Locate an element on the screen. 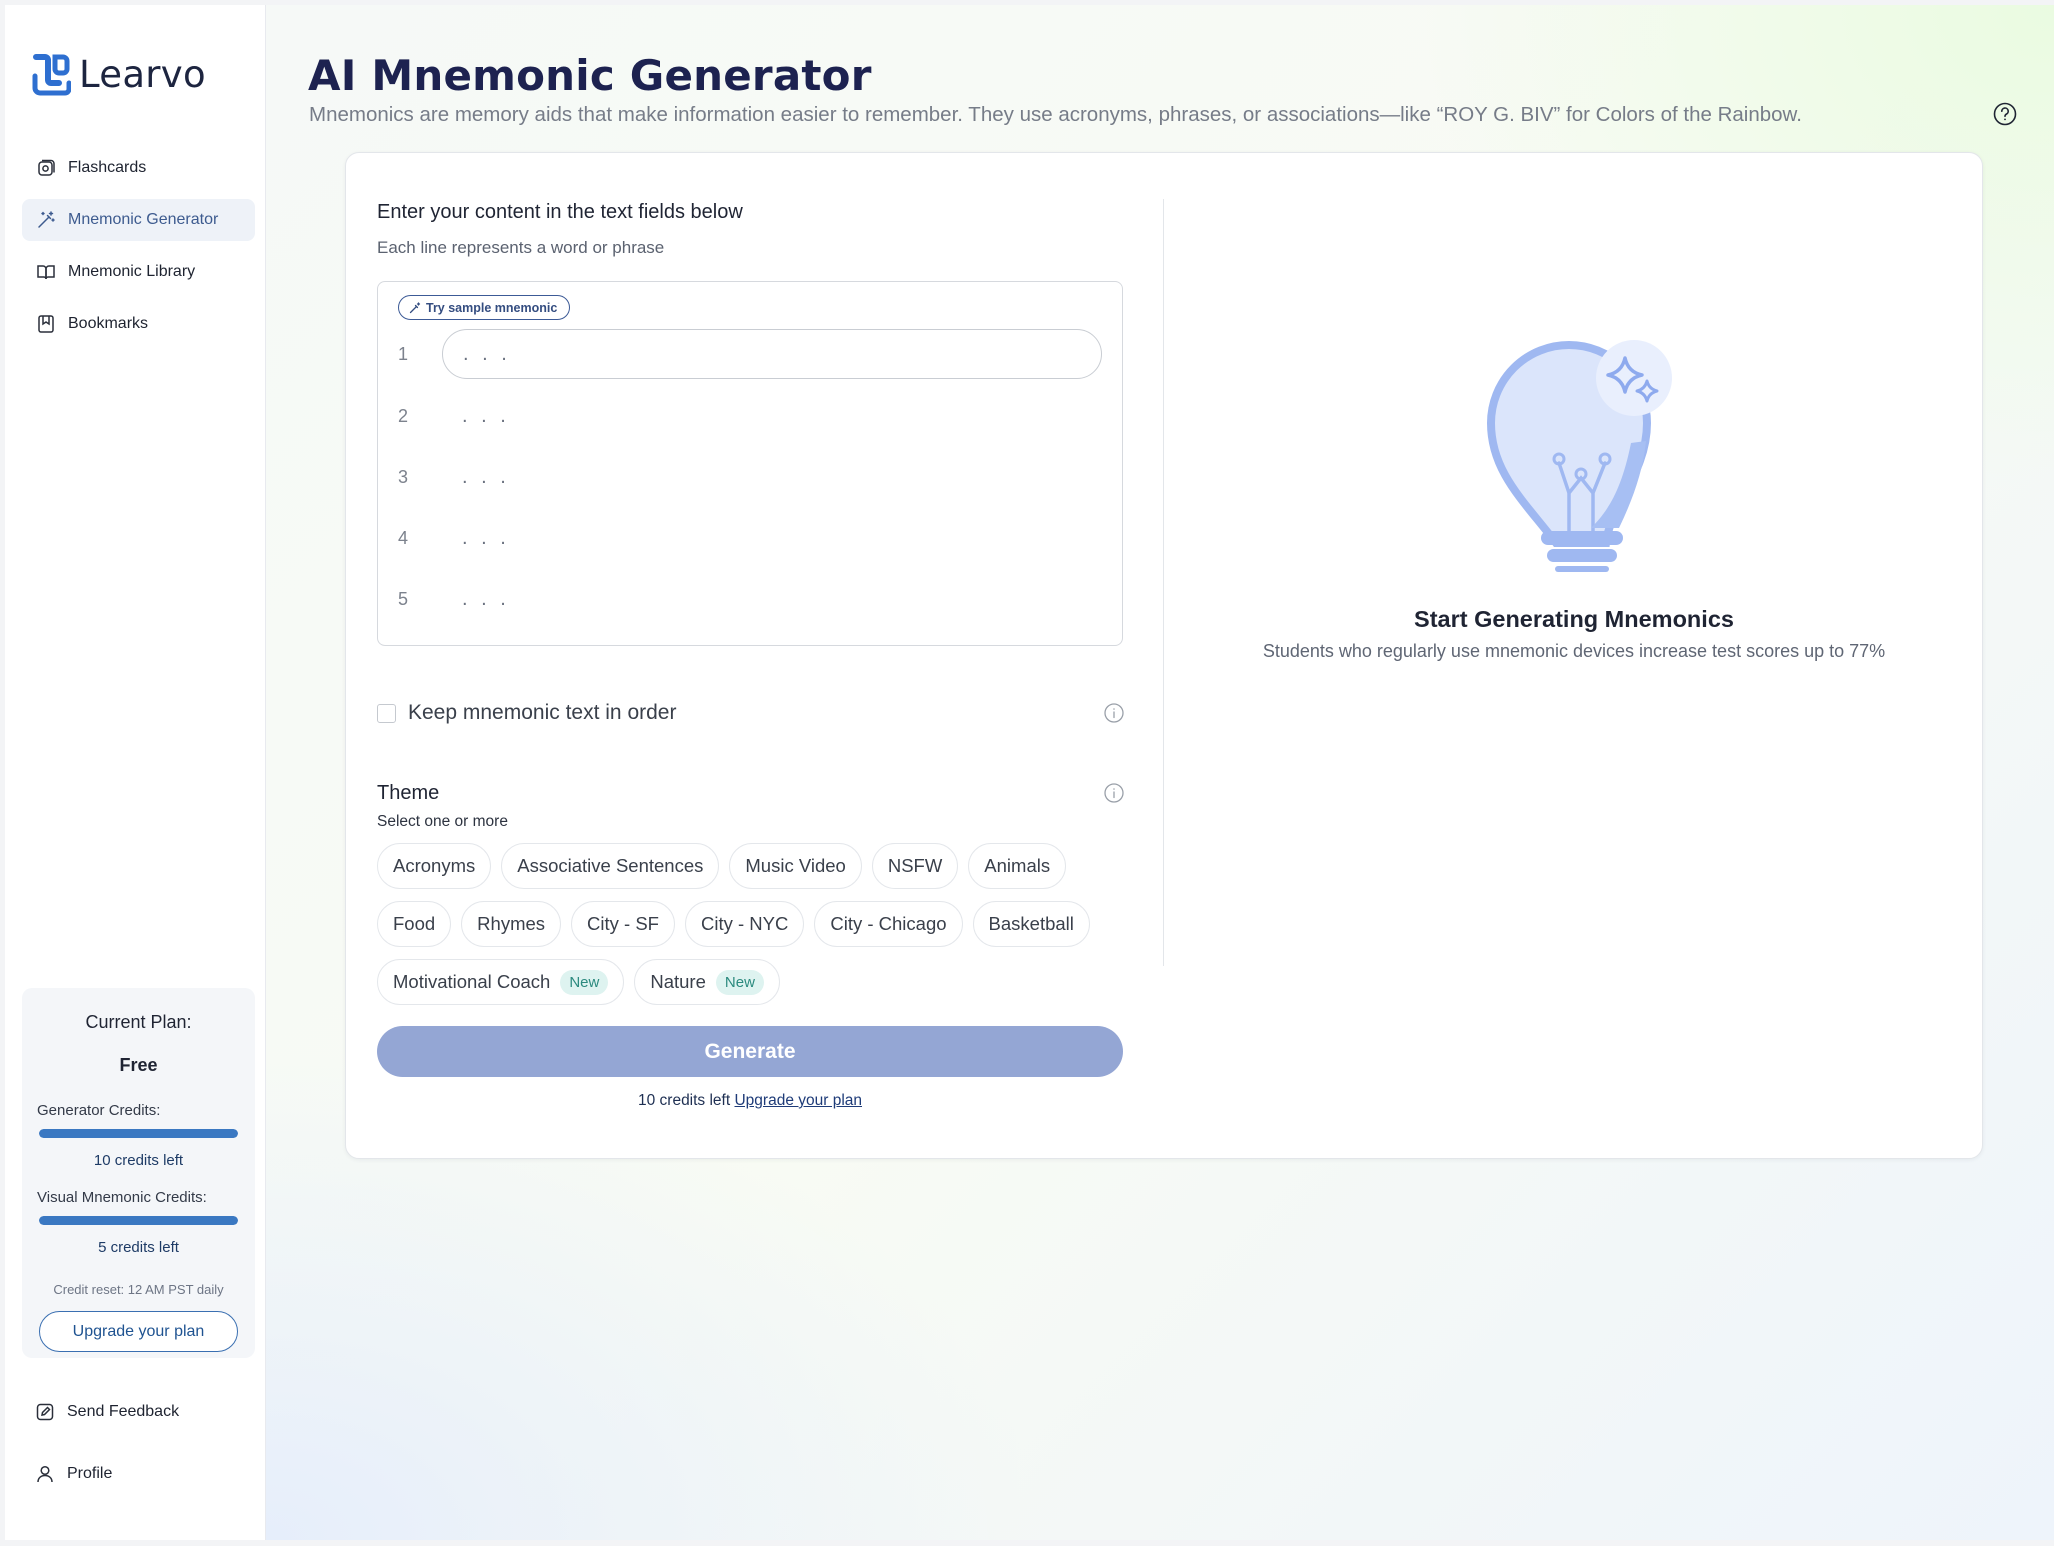 The image size is (2054, 1546). sidebar-item-label: Mnemonic Library is located at coordinates (132, 271).